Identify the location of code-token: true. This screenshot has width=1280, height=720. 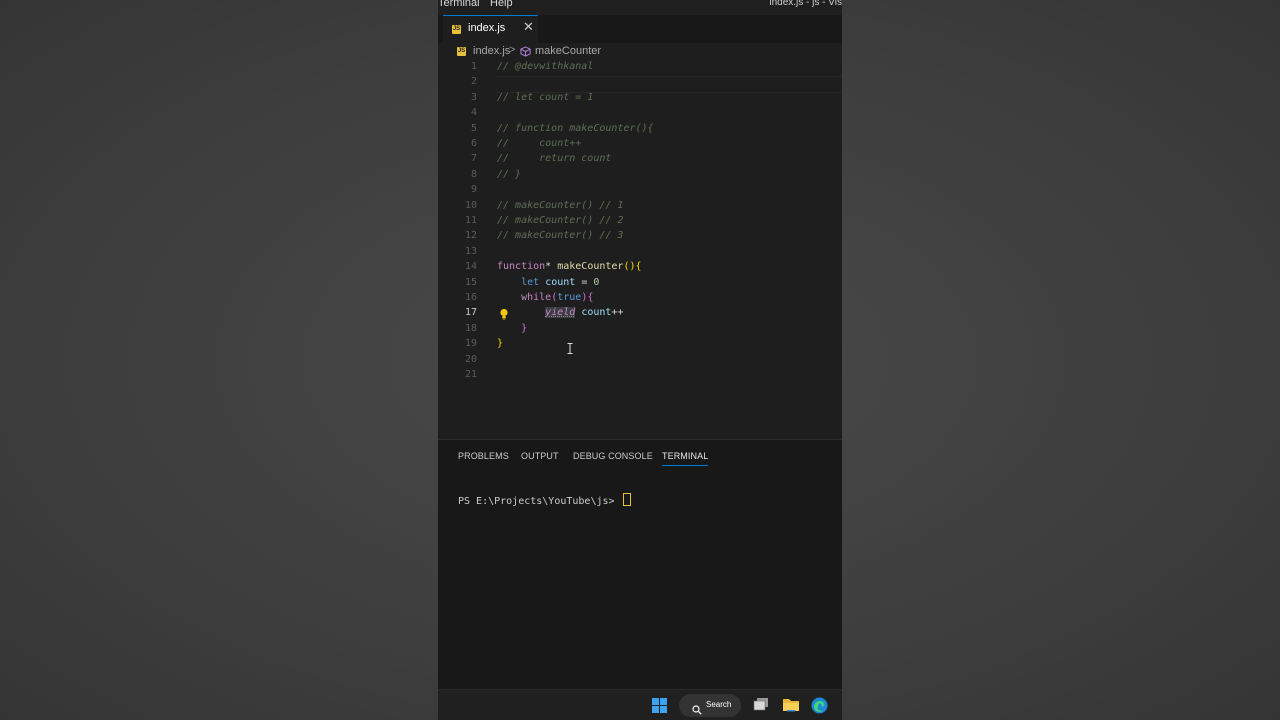
(569, 297).